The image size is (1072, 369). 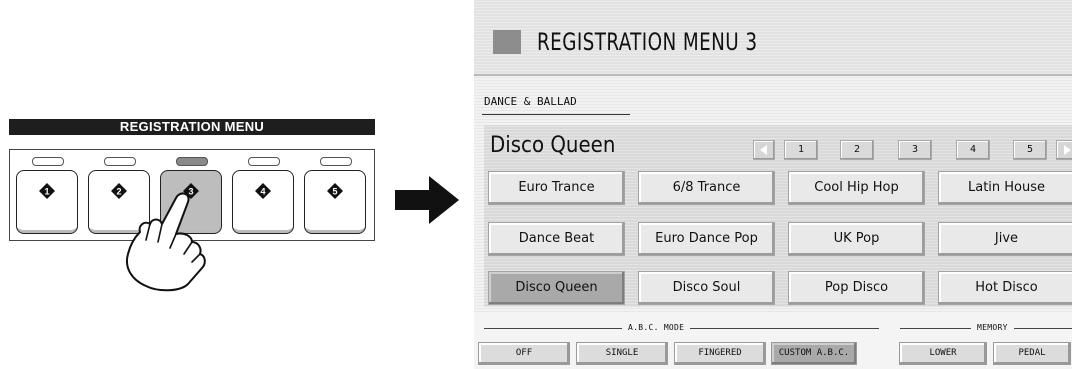 What do you see at coordinates (1005, 188) in the screenshot?
I see `registration-latin-house: Latin House` at bounding box center [1005, 188].